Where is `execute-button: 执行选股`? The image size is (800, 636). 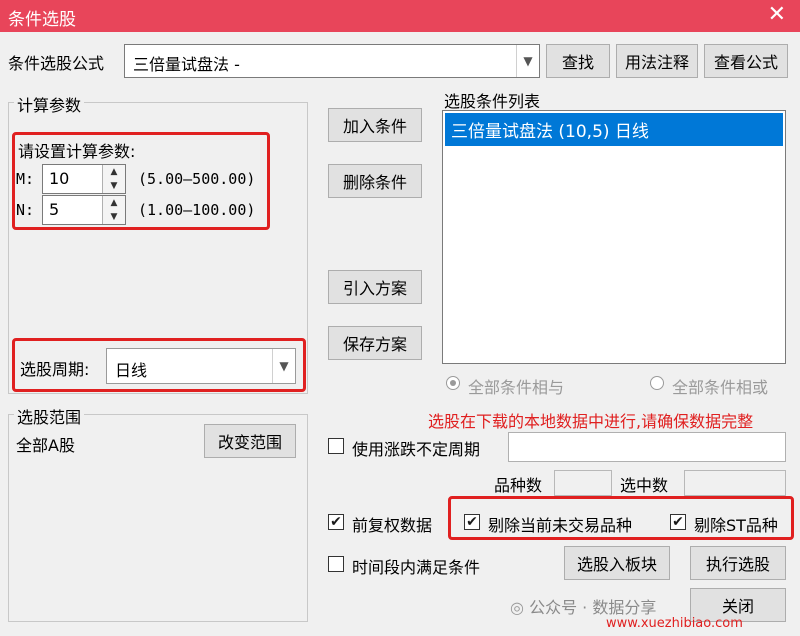
execute-button: 执行选股 is located at coordinates (738, 563).